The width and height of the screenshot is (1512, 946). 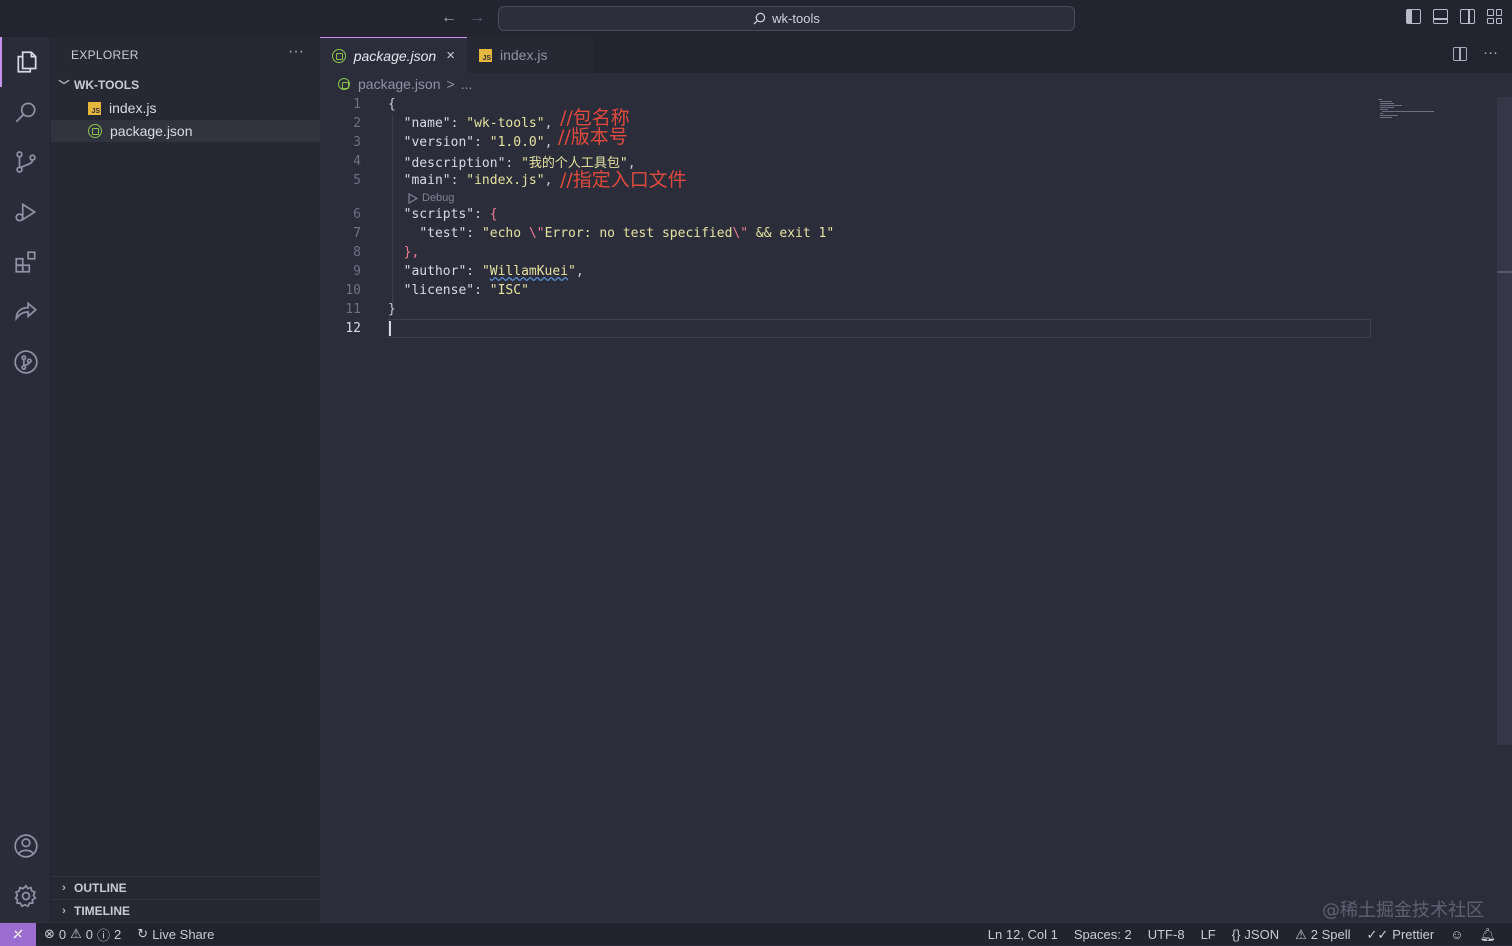 I want to click on tab-index-js: JS index.js, so click(x=530, y=55).